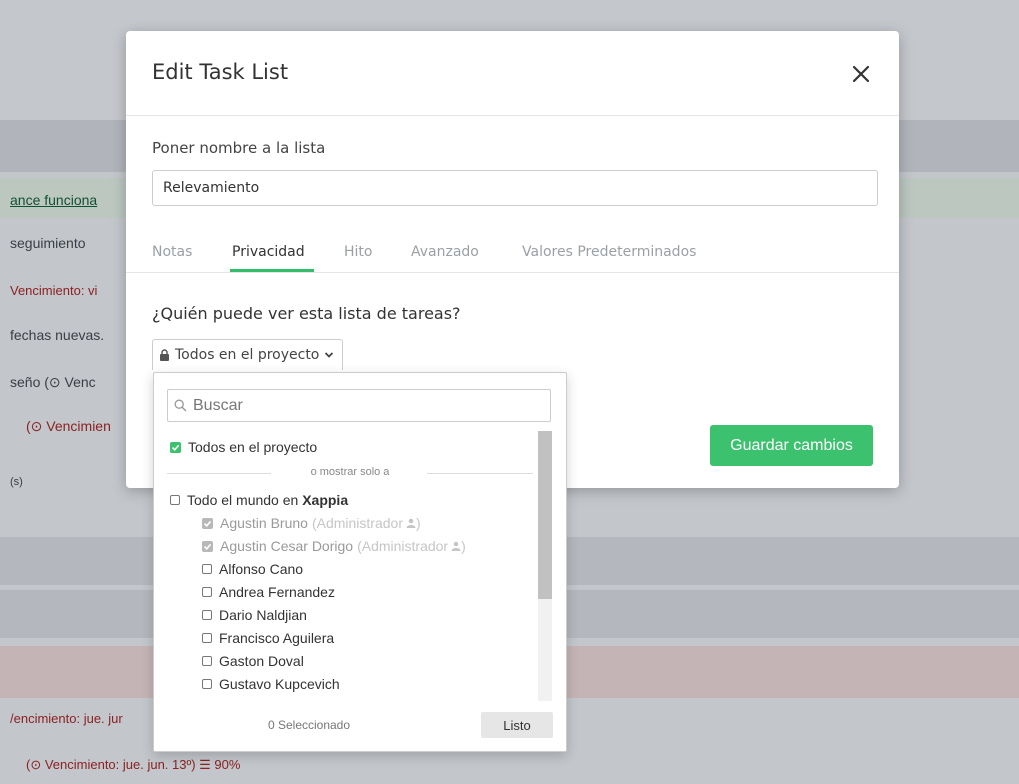 The height and width of the screenshot is (784, 1019). I want to click on user-name: Agustin Cesar Dorigo, so click(287, 546).